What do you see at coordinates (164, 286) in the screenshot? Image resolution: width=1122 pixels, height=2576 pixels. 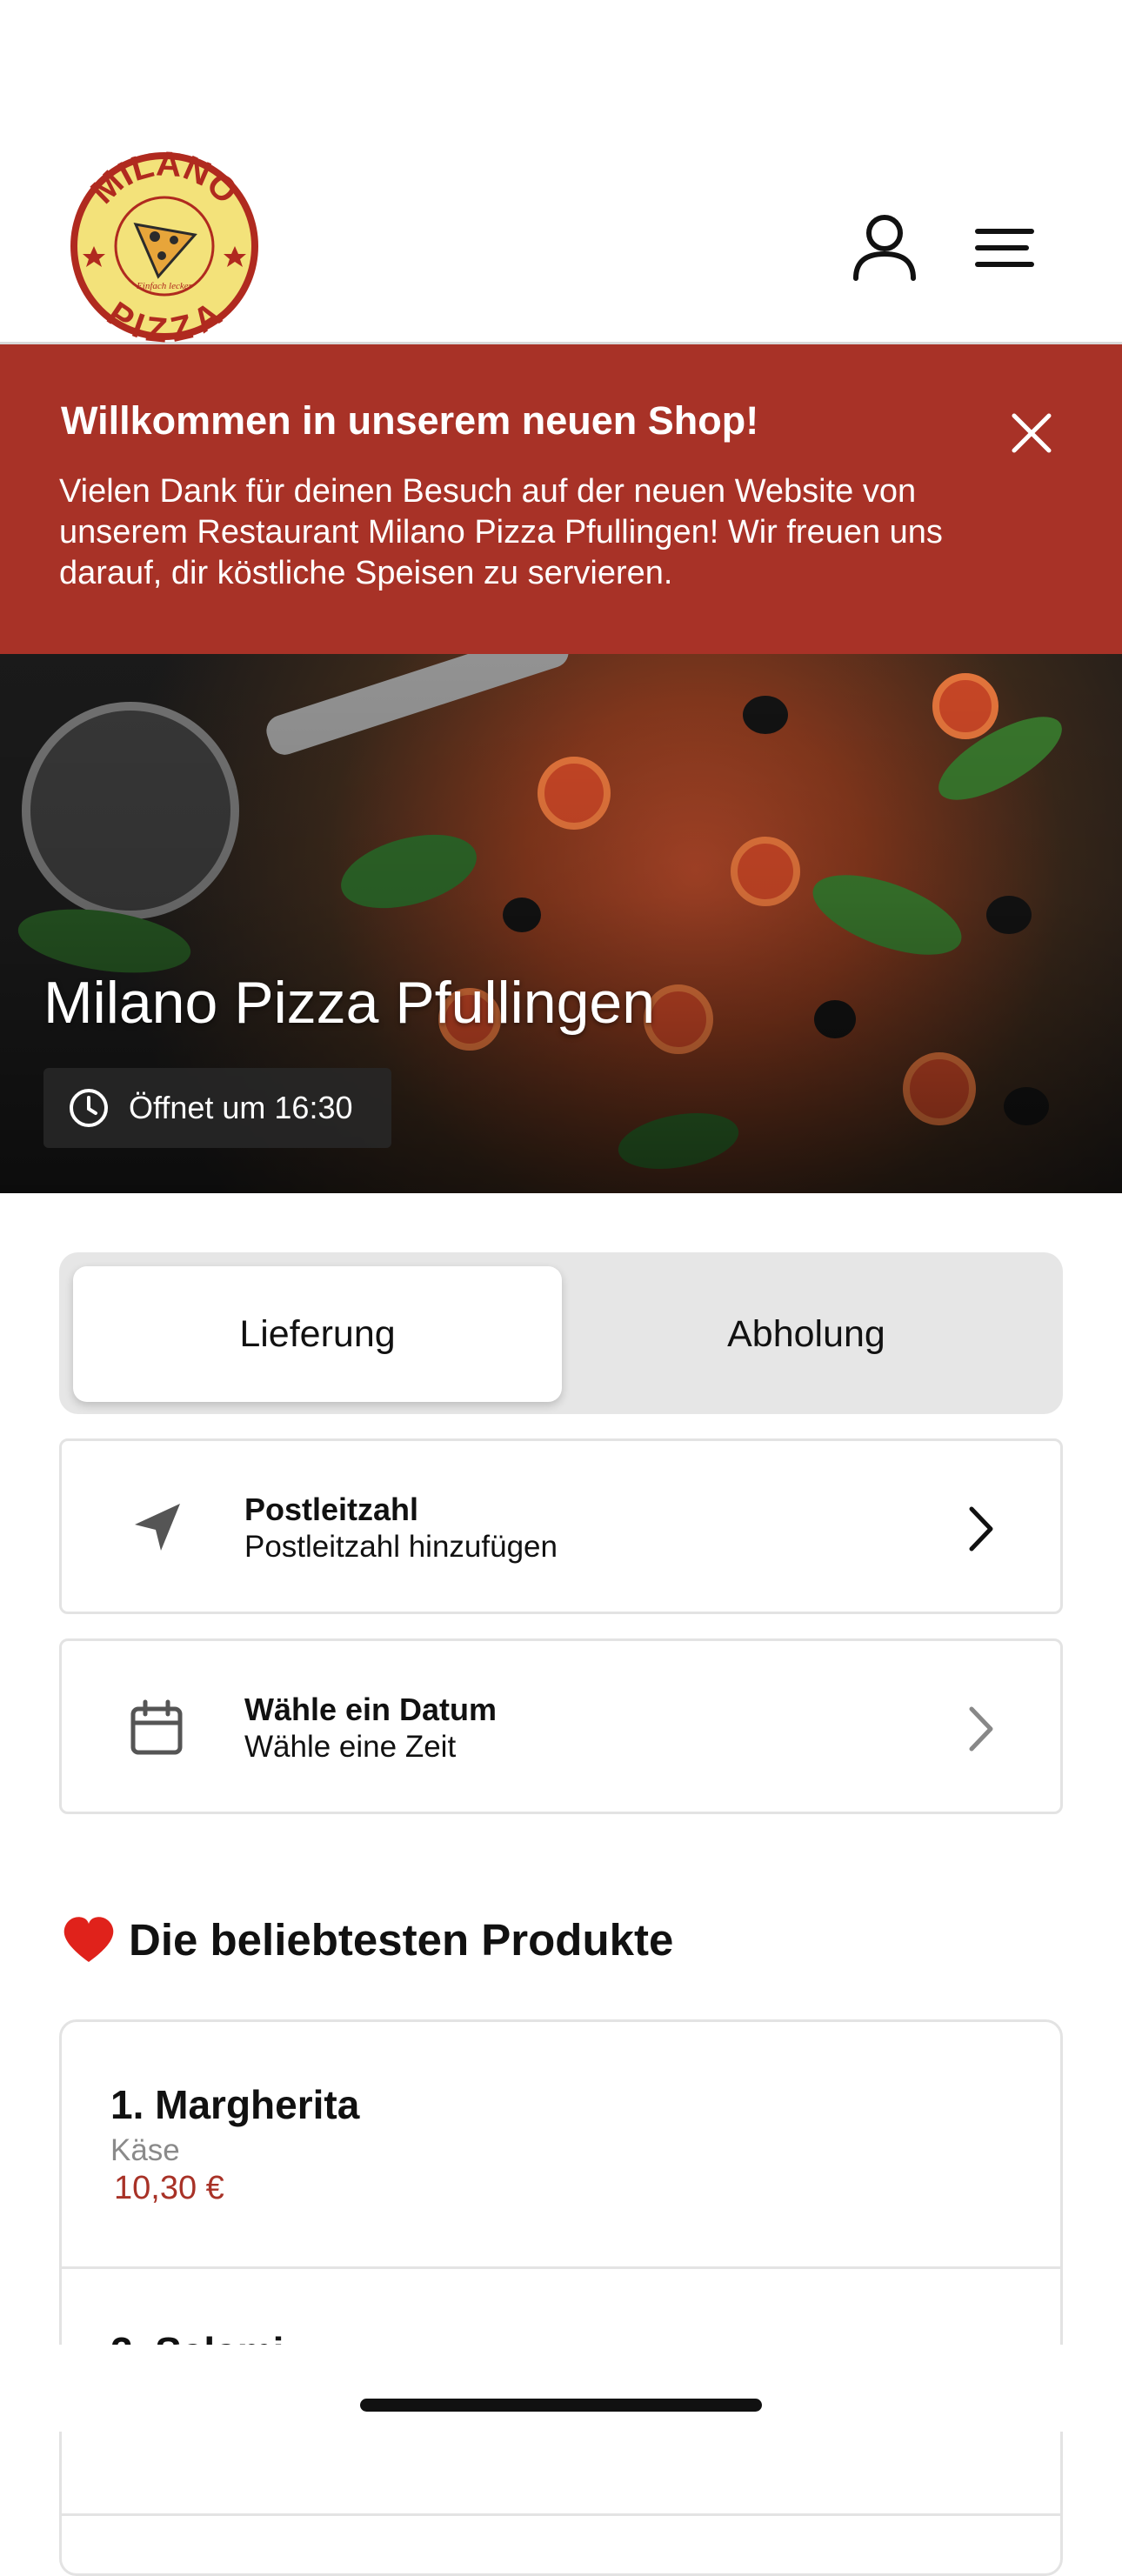 I see `svg-text: Einfach lecker` at bounding box center [164, 286].